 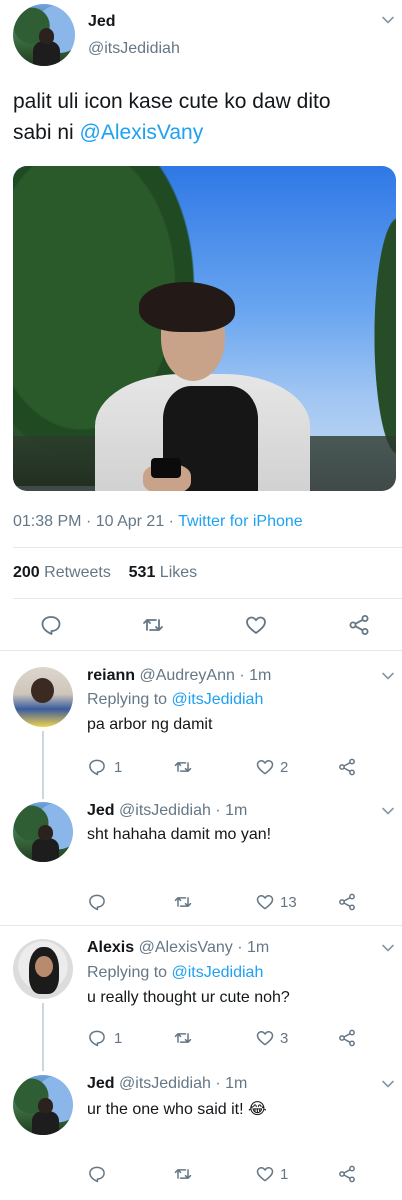 I want to click on like-count: 3, so click(x=284, y=1038).